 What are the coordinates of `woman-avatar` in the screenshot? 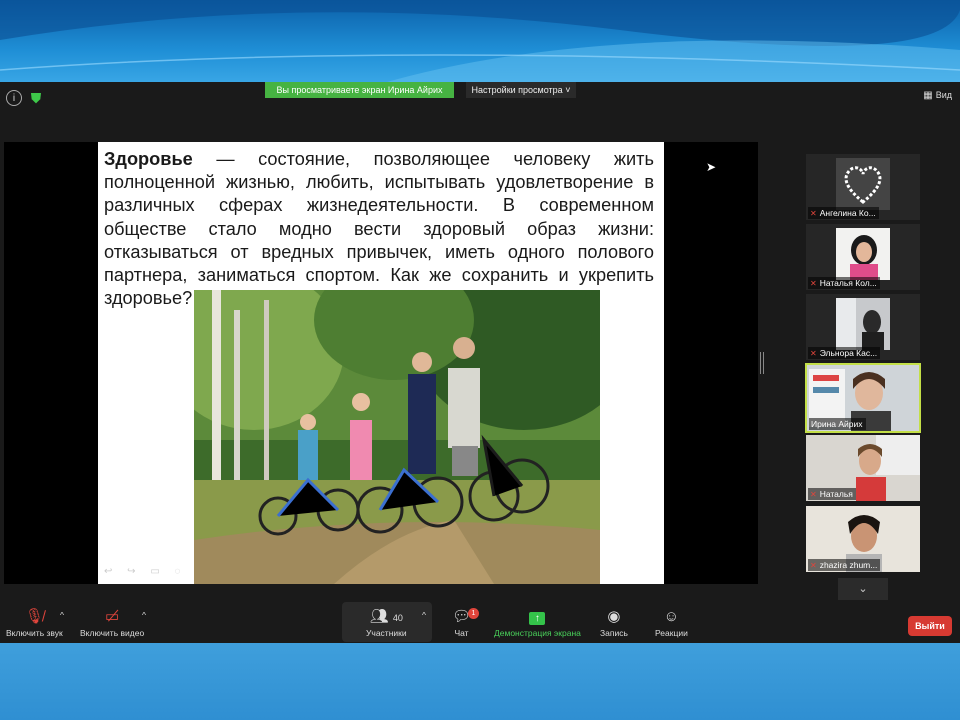 It's located at (863, 254).